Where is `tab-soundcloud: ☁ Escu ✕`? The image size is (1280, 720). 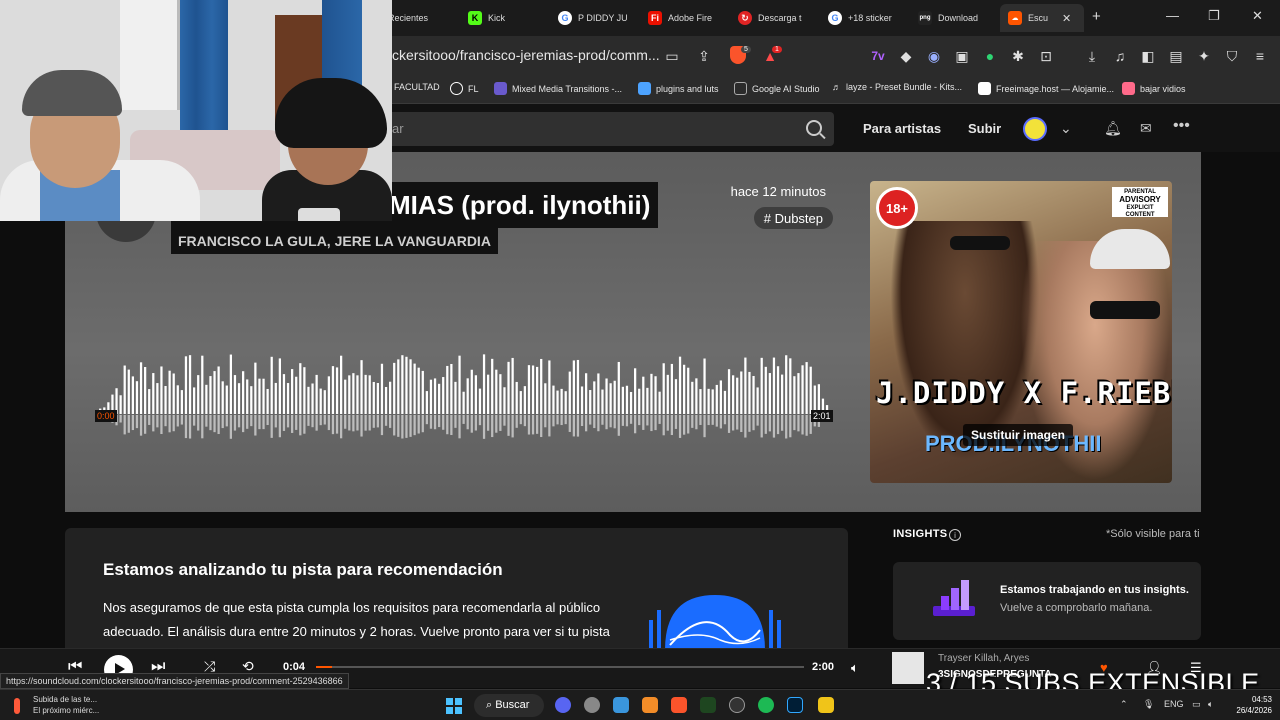 tab-soundcloud: ☁ Escu ✕ is located at coordinates (1042, 18).